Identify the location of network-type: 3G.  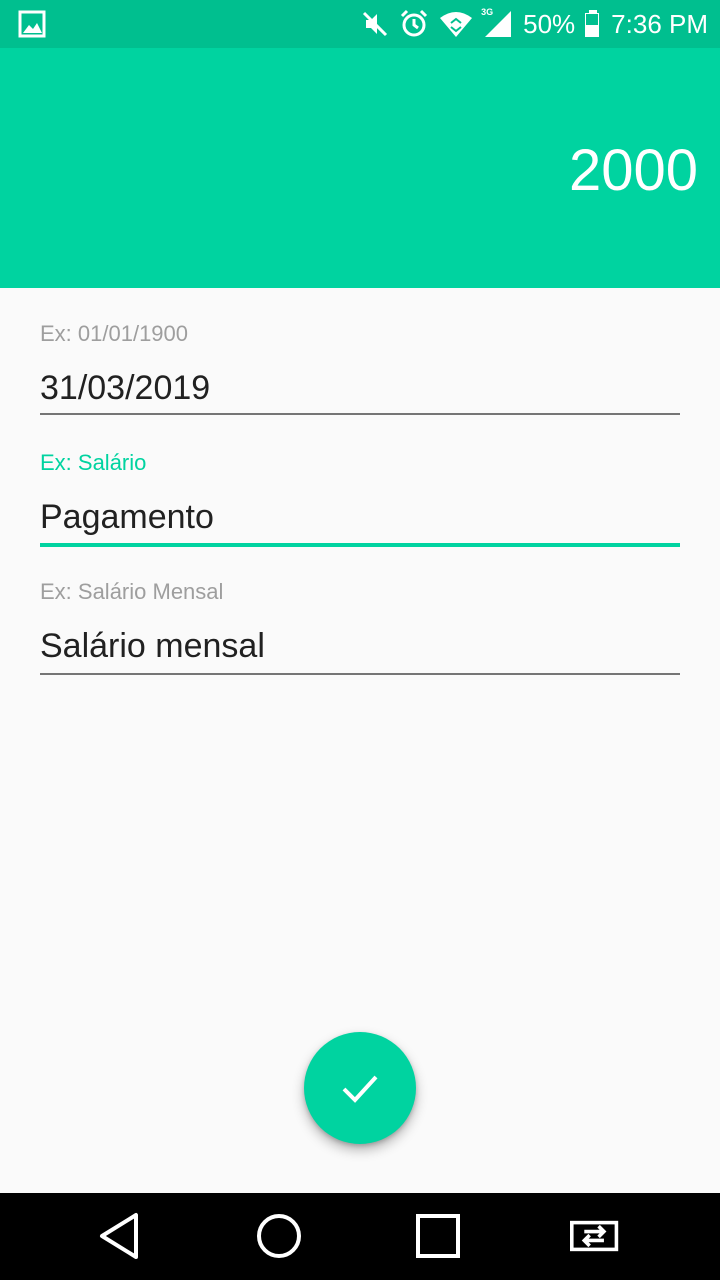
(487, 12).